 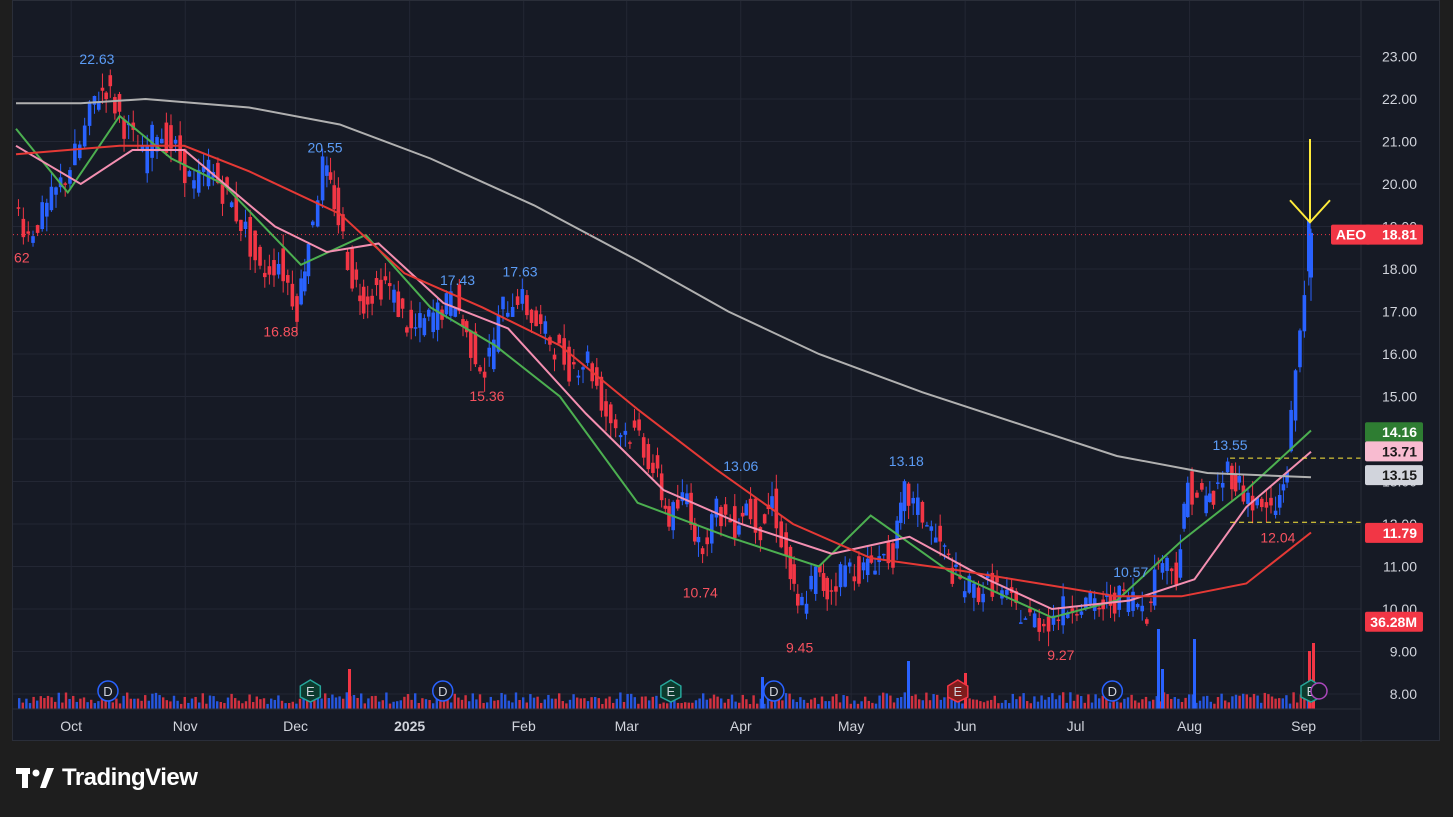 I want to click on price-annotation: 8.62, so click(x=21, y=258).